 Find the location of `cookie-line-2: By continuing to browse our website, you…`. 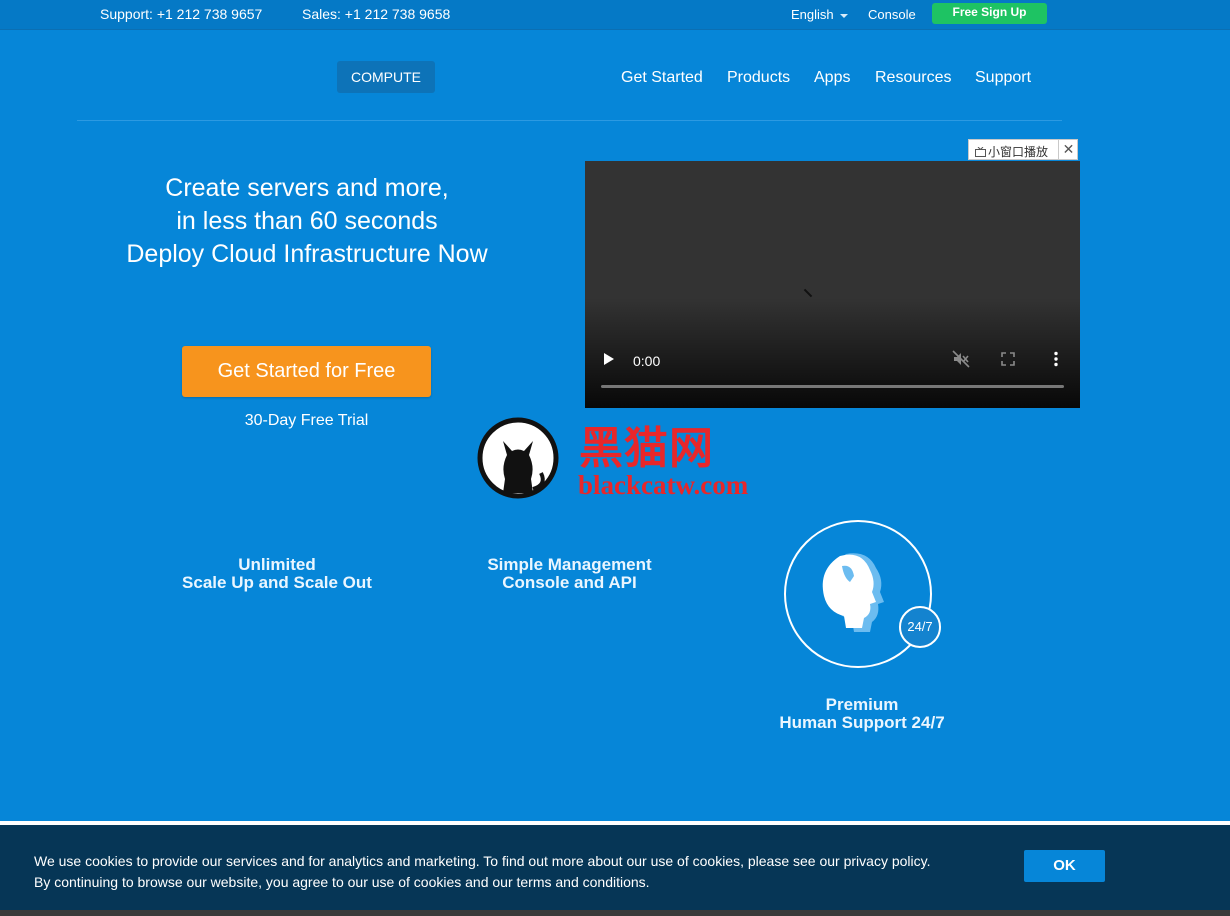

cookie-line-2: By continuing to browse our website, you… is located at coordinates (342, 882).